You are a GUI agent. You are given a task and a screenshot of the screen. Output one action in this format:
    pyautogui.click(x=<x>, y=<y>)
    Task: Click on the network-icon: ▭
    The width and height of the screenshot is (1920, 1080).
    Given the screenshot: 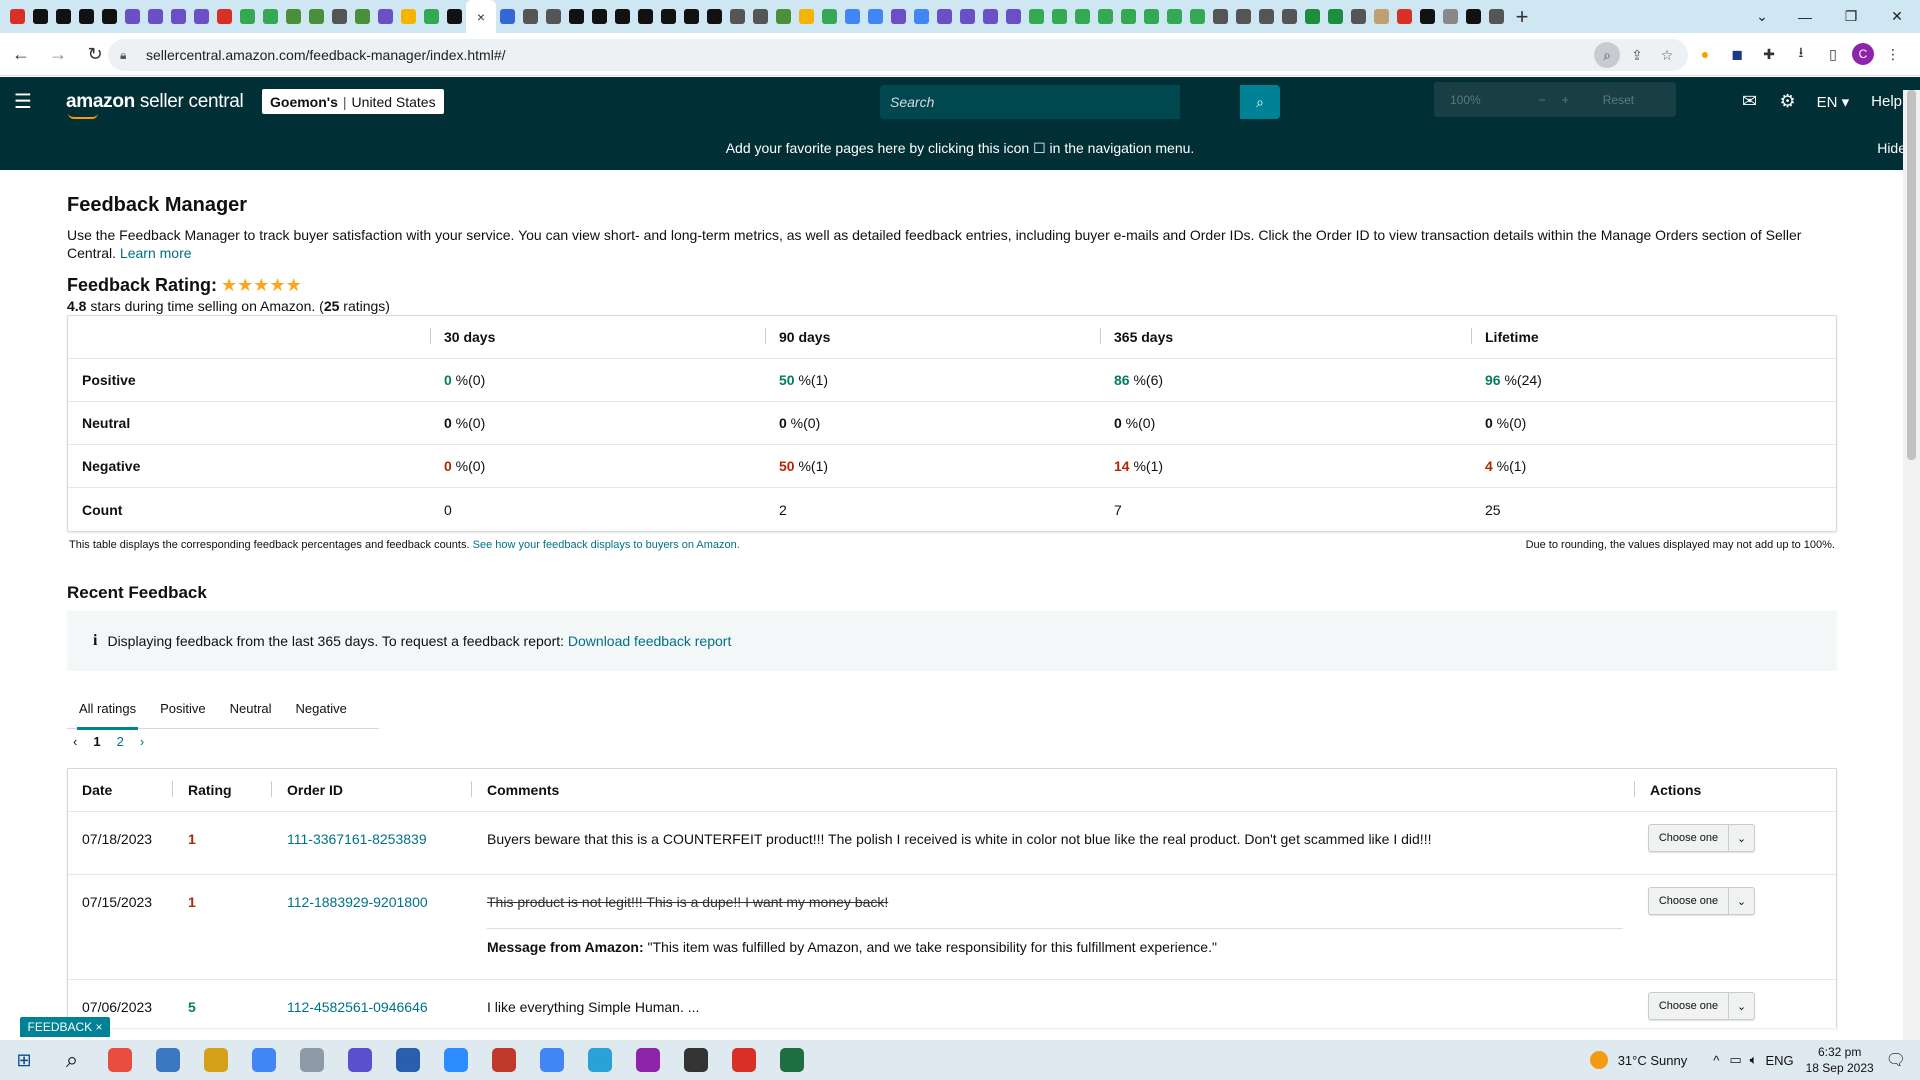 What is the action you would take?
    pyautogui.click(x=1735, y=1060)
    